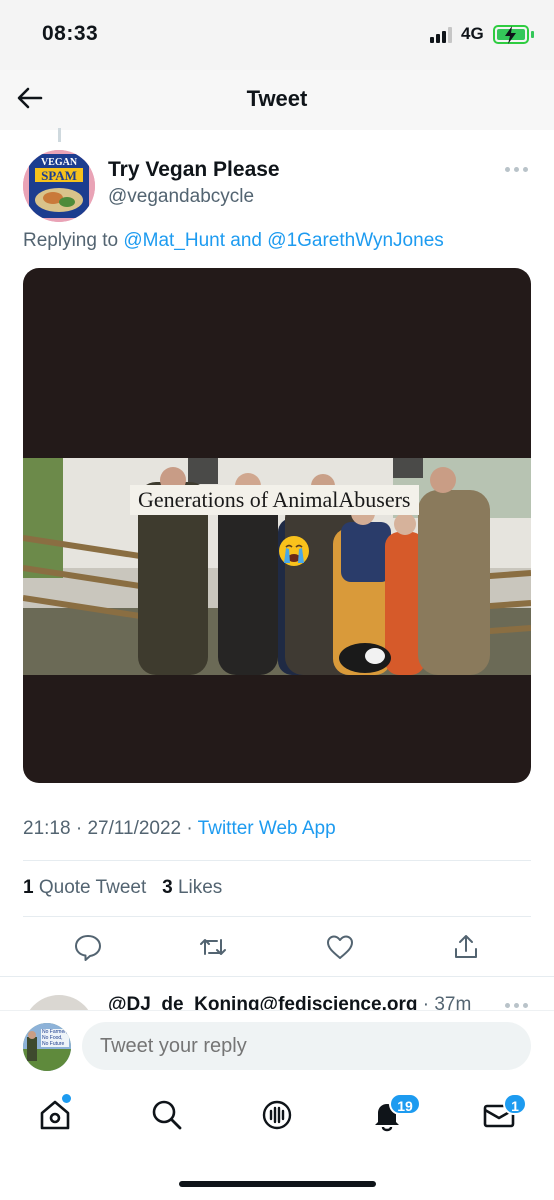  I want to click on source-app-link: Twitter Web App, so click(267, 828).